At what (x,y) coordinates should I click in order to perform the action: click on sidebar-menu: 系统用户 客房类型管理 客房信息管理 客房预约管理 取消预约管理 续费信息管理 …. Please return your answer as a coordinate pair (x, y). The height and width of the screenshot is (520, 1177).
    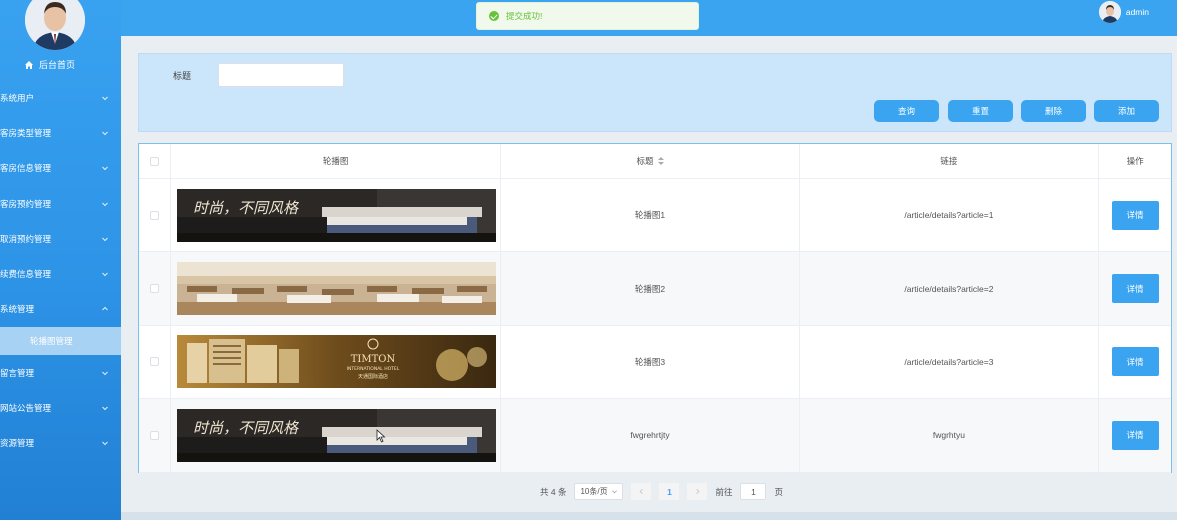
    Looking at the image, I should click on (60, 270).